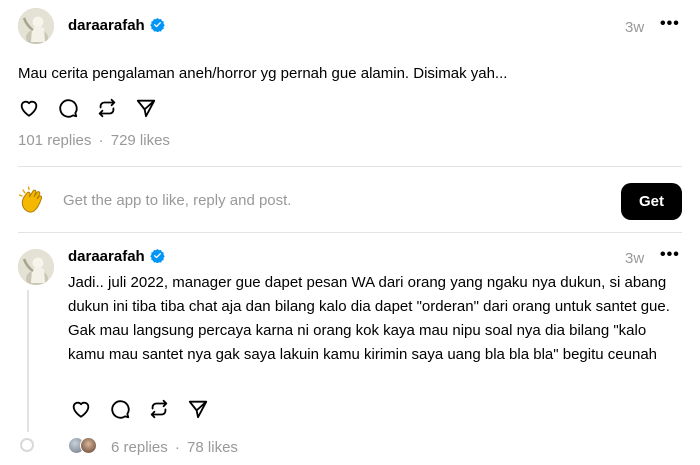 The width and height of the screenshot is (700, 465). I want to click on reply-actions, so click(148, 409).